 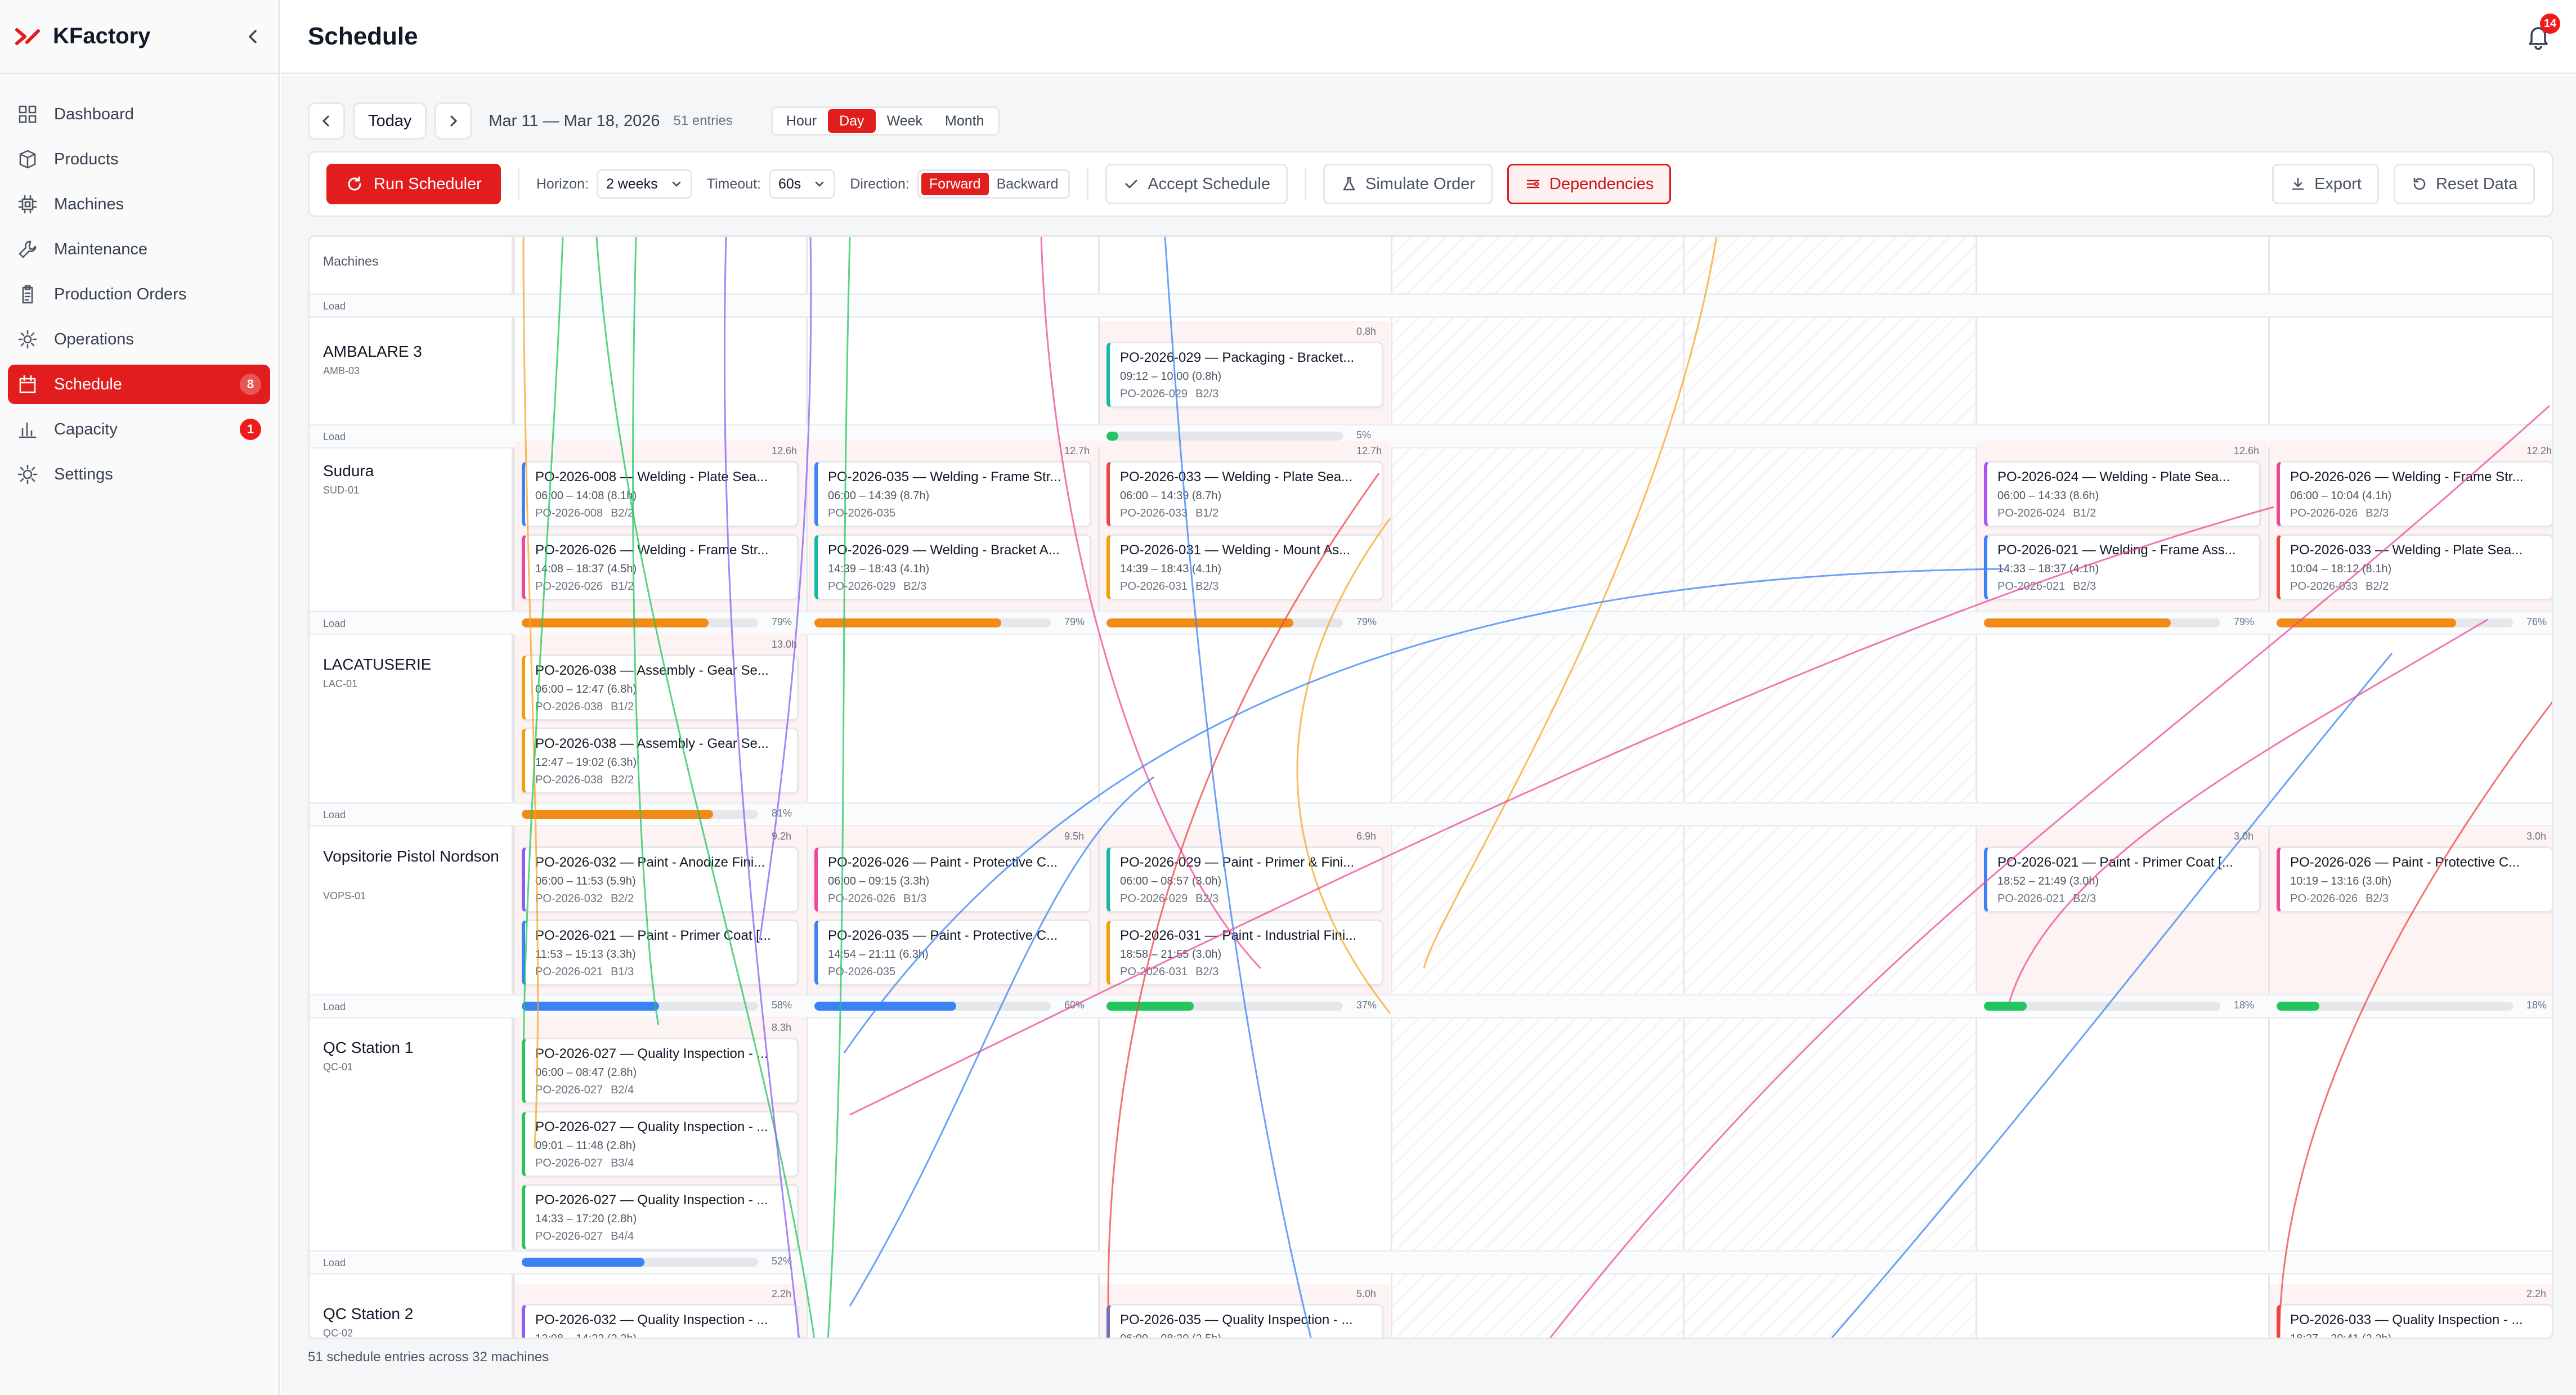 What do you see at coordinates (139, 340) in the screenshot?
I see `sidebar-item-operations: Operations` at bounding box center [139, 340].